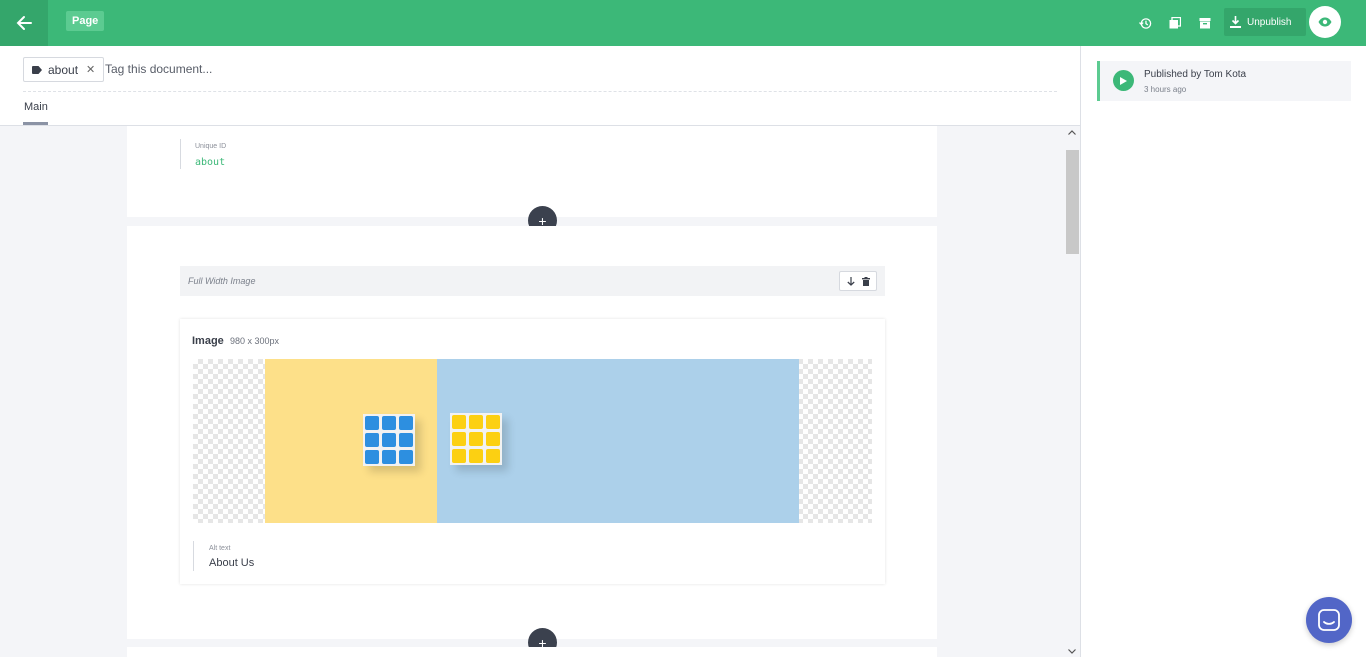  What do you see at coordinates (255, 69) in the screenshot?
I see `tag-input` at bounding box center [255, 69].